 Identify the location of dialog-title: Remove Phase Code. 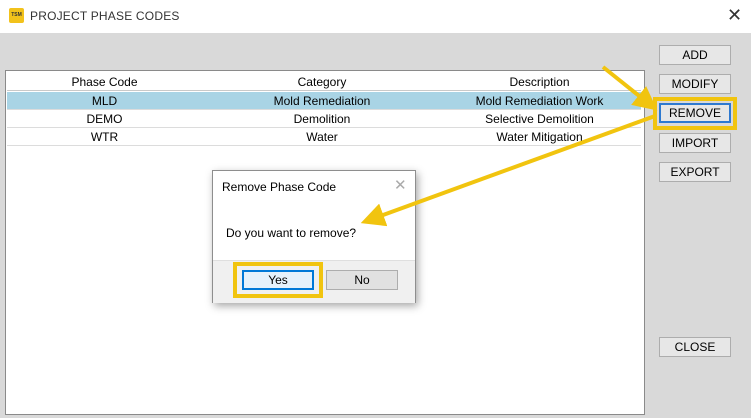
(279, 187).